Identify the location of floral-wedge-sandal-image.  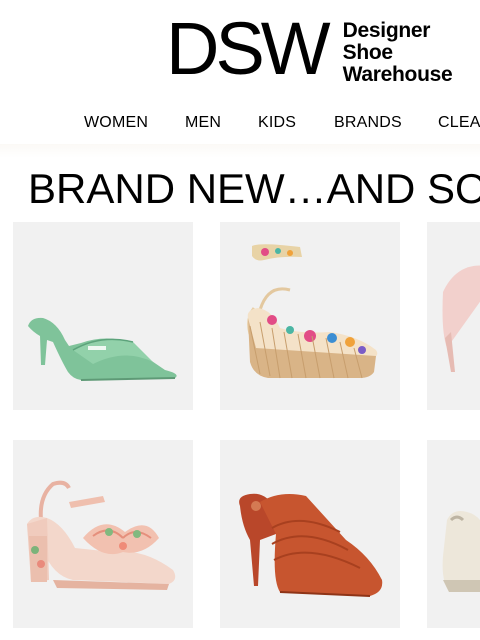
(312, 311).